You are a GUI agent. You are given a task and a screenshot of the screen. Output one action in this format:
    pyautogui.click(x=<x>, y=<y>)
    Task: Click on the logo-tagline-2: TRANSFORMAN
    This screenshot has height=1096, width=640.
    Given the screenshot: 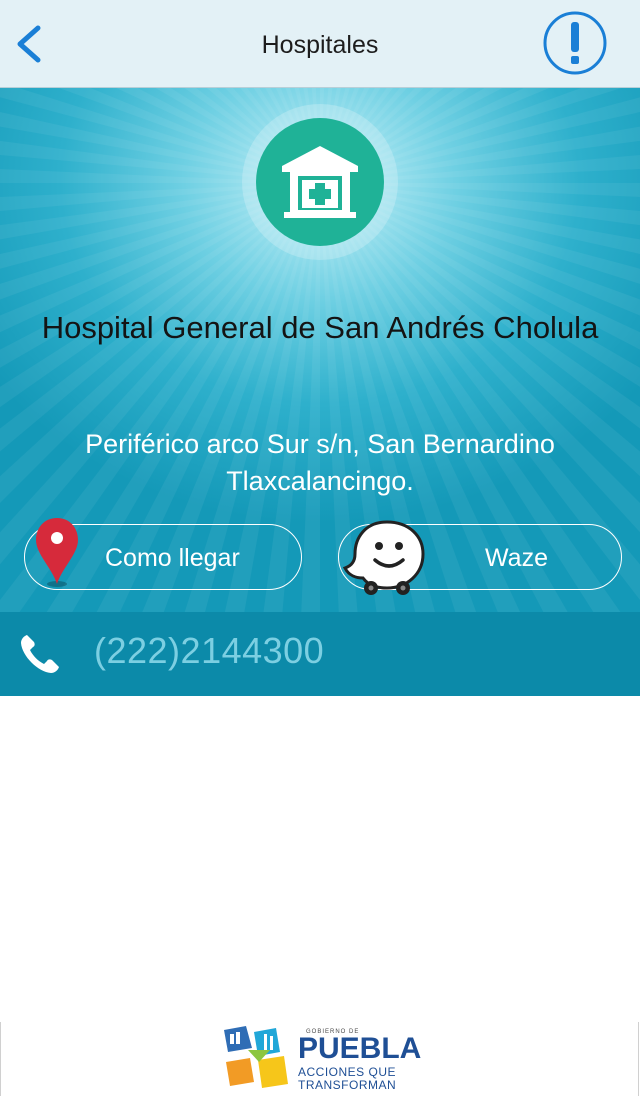 What is the action you would take?
    pyautogui.click(x=347, y=1085)
    